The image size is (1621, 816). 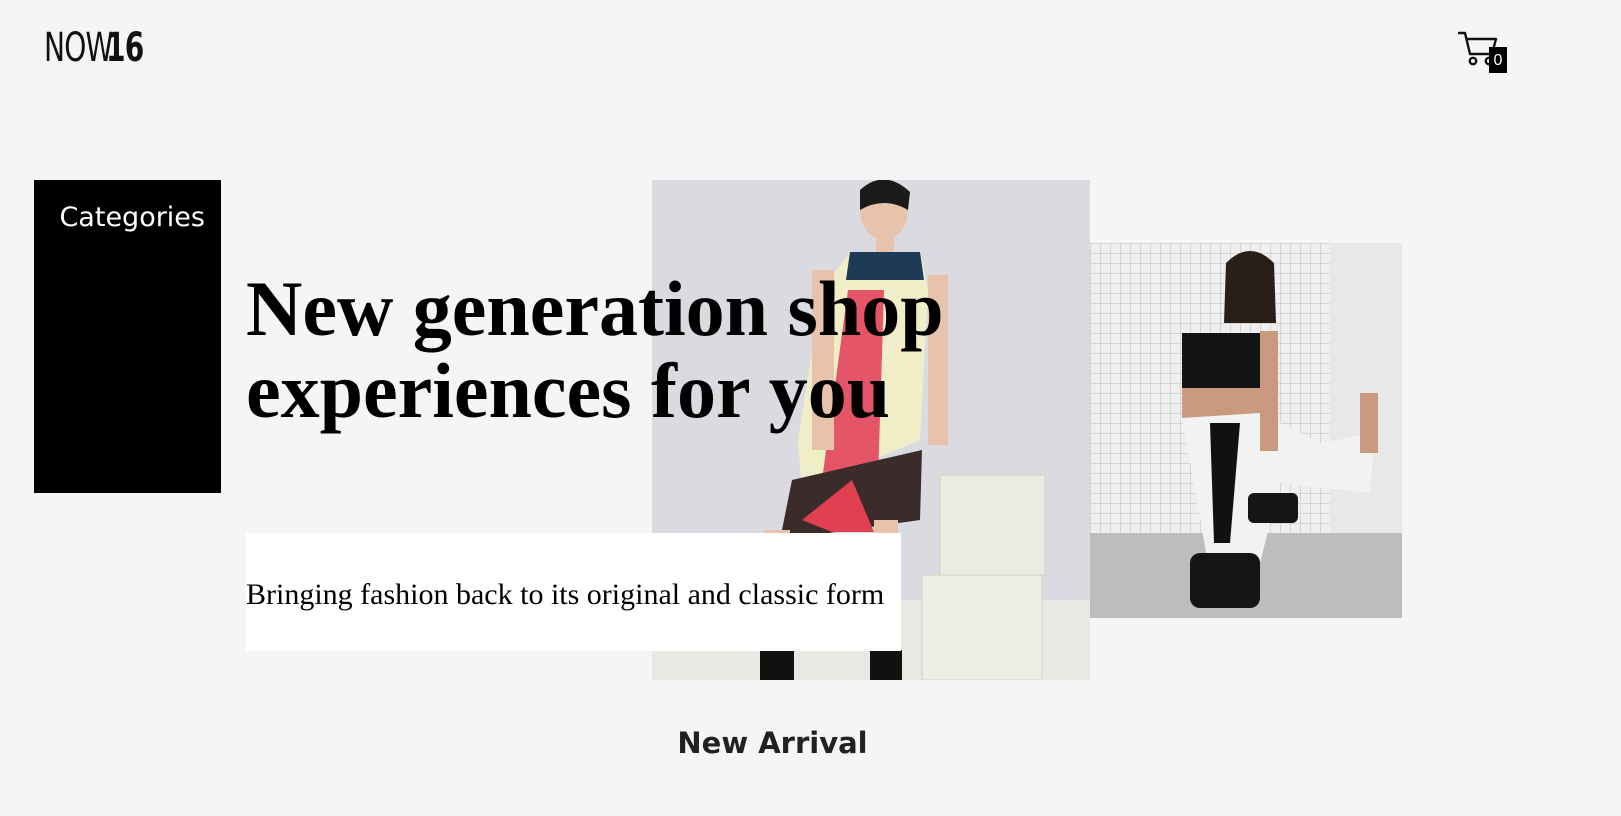 What do you see at coordinates (124, 48) in the screenshot?
I see `logo-bold-text: 16` at bounding box center [124, 48].